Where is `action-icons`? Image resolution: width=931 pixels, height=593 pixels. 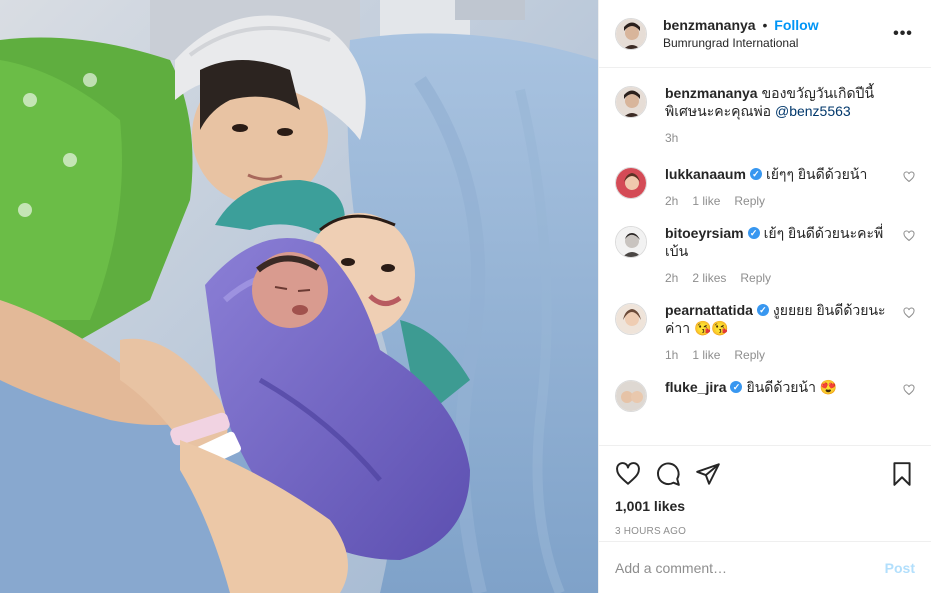 action-icons is located at coordinates (765, 474).